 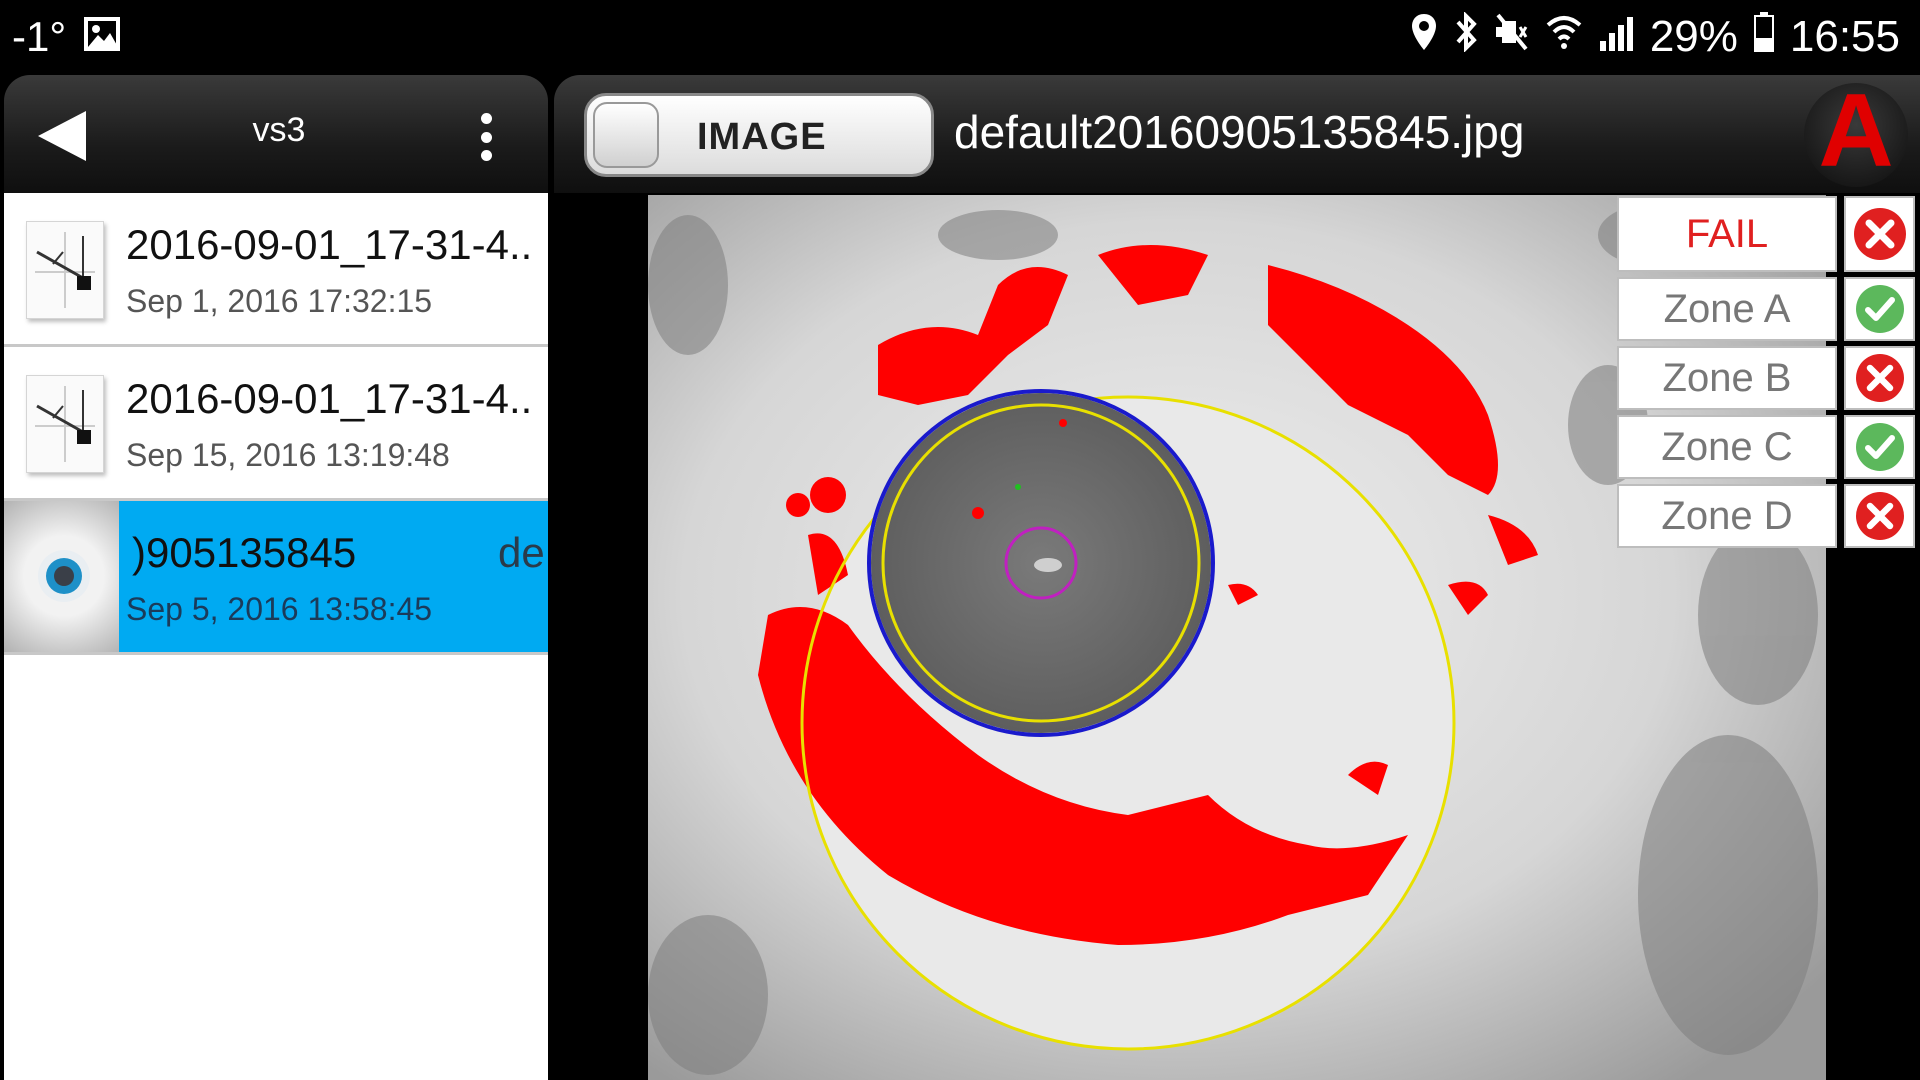 I want to click on signal-icon, so click(x=1616, y=37).